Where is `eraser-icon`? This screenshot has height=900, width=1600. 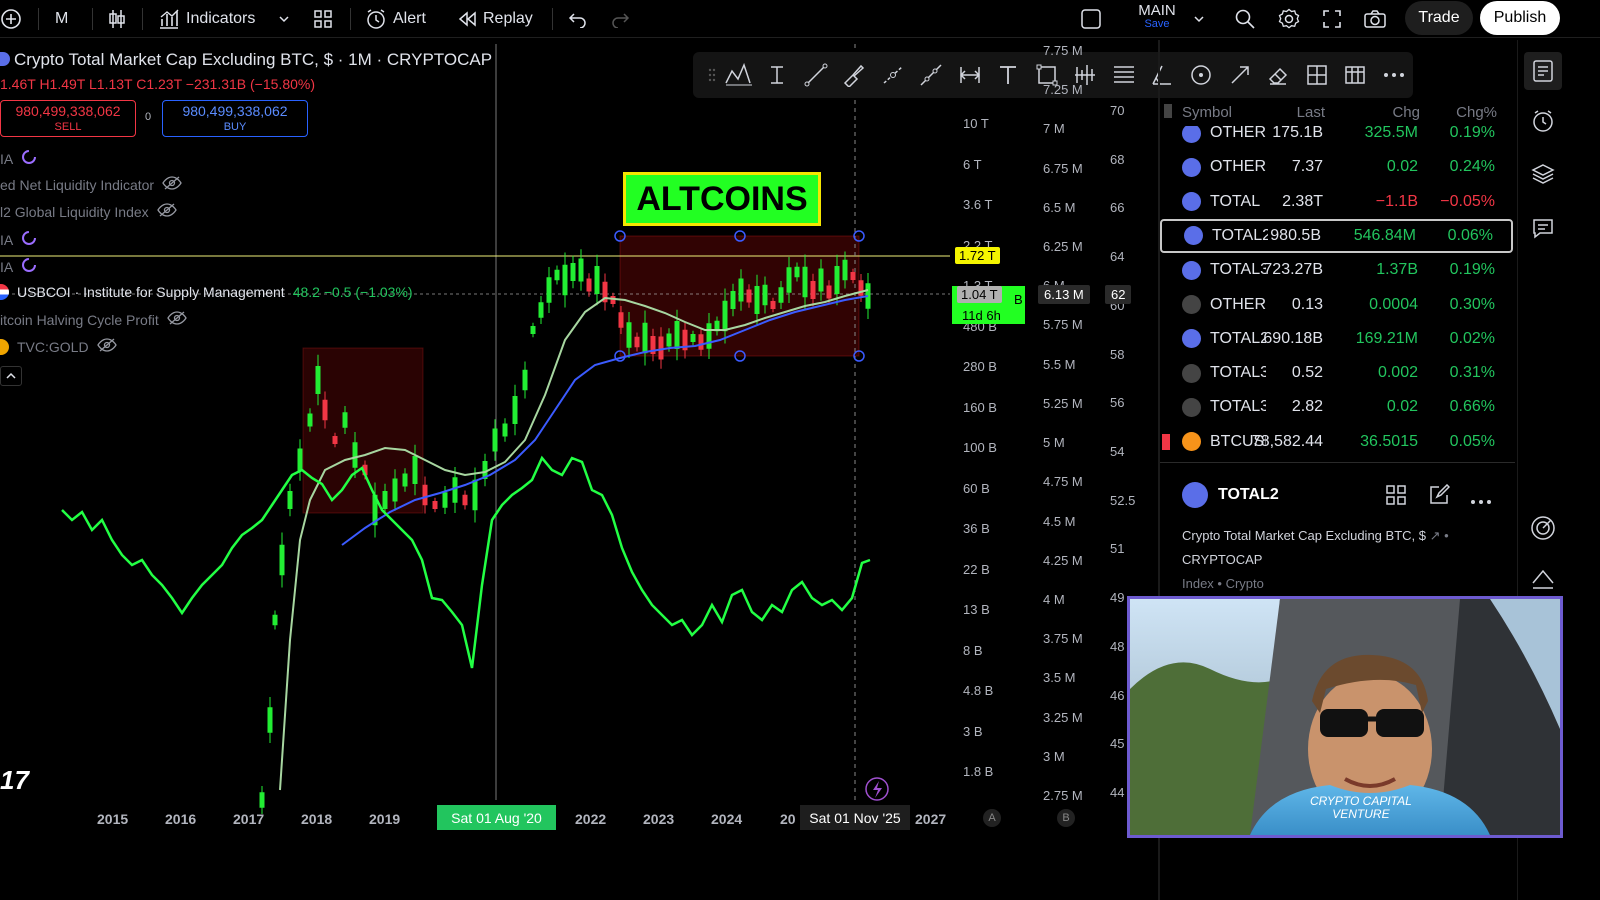
eraser-icon is located at coordinates (1278, 75).